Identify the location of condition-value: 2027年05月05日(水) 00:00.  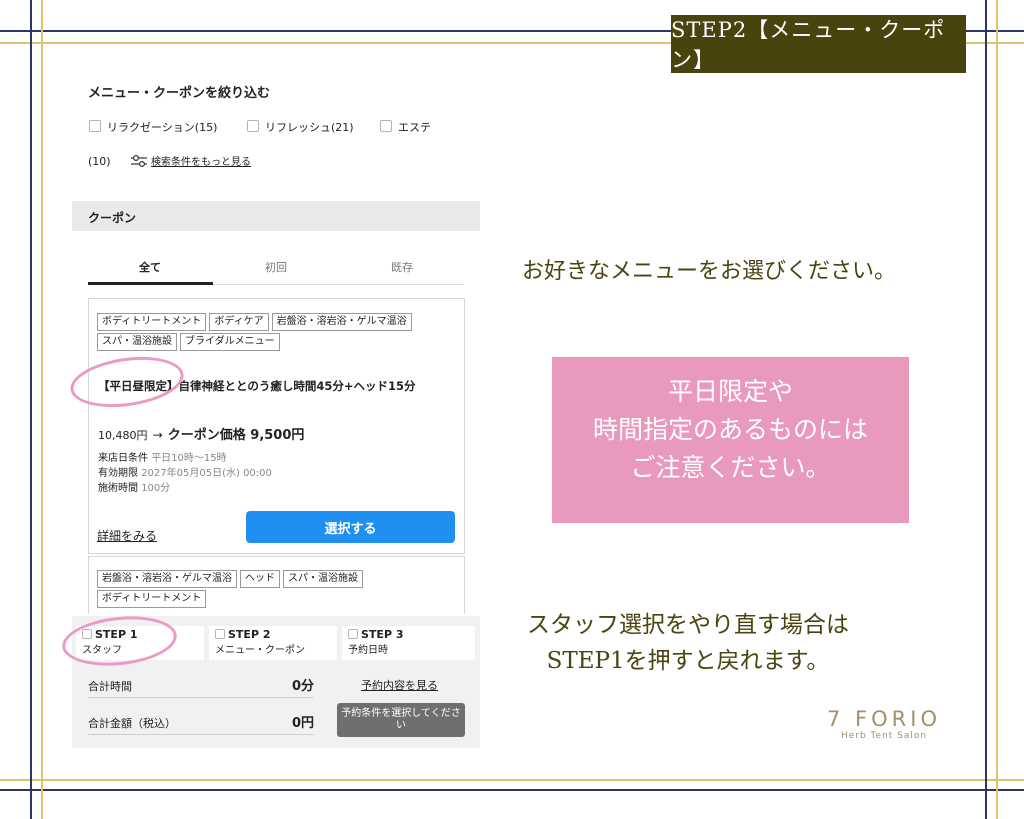
(206, 473).